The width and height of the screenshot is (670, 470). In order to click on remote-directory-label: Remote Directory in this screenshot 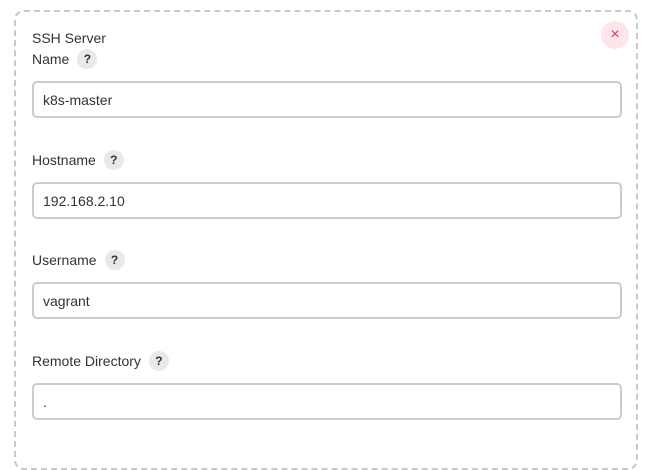, I will do `click(86, 361)`.